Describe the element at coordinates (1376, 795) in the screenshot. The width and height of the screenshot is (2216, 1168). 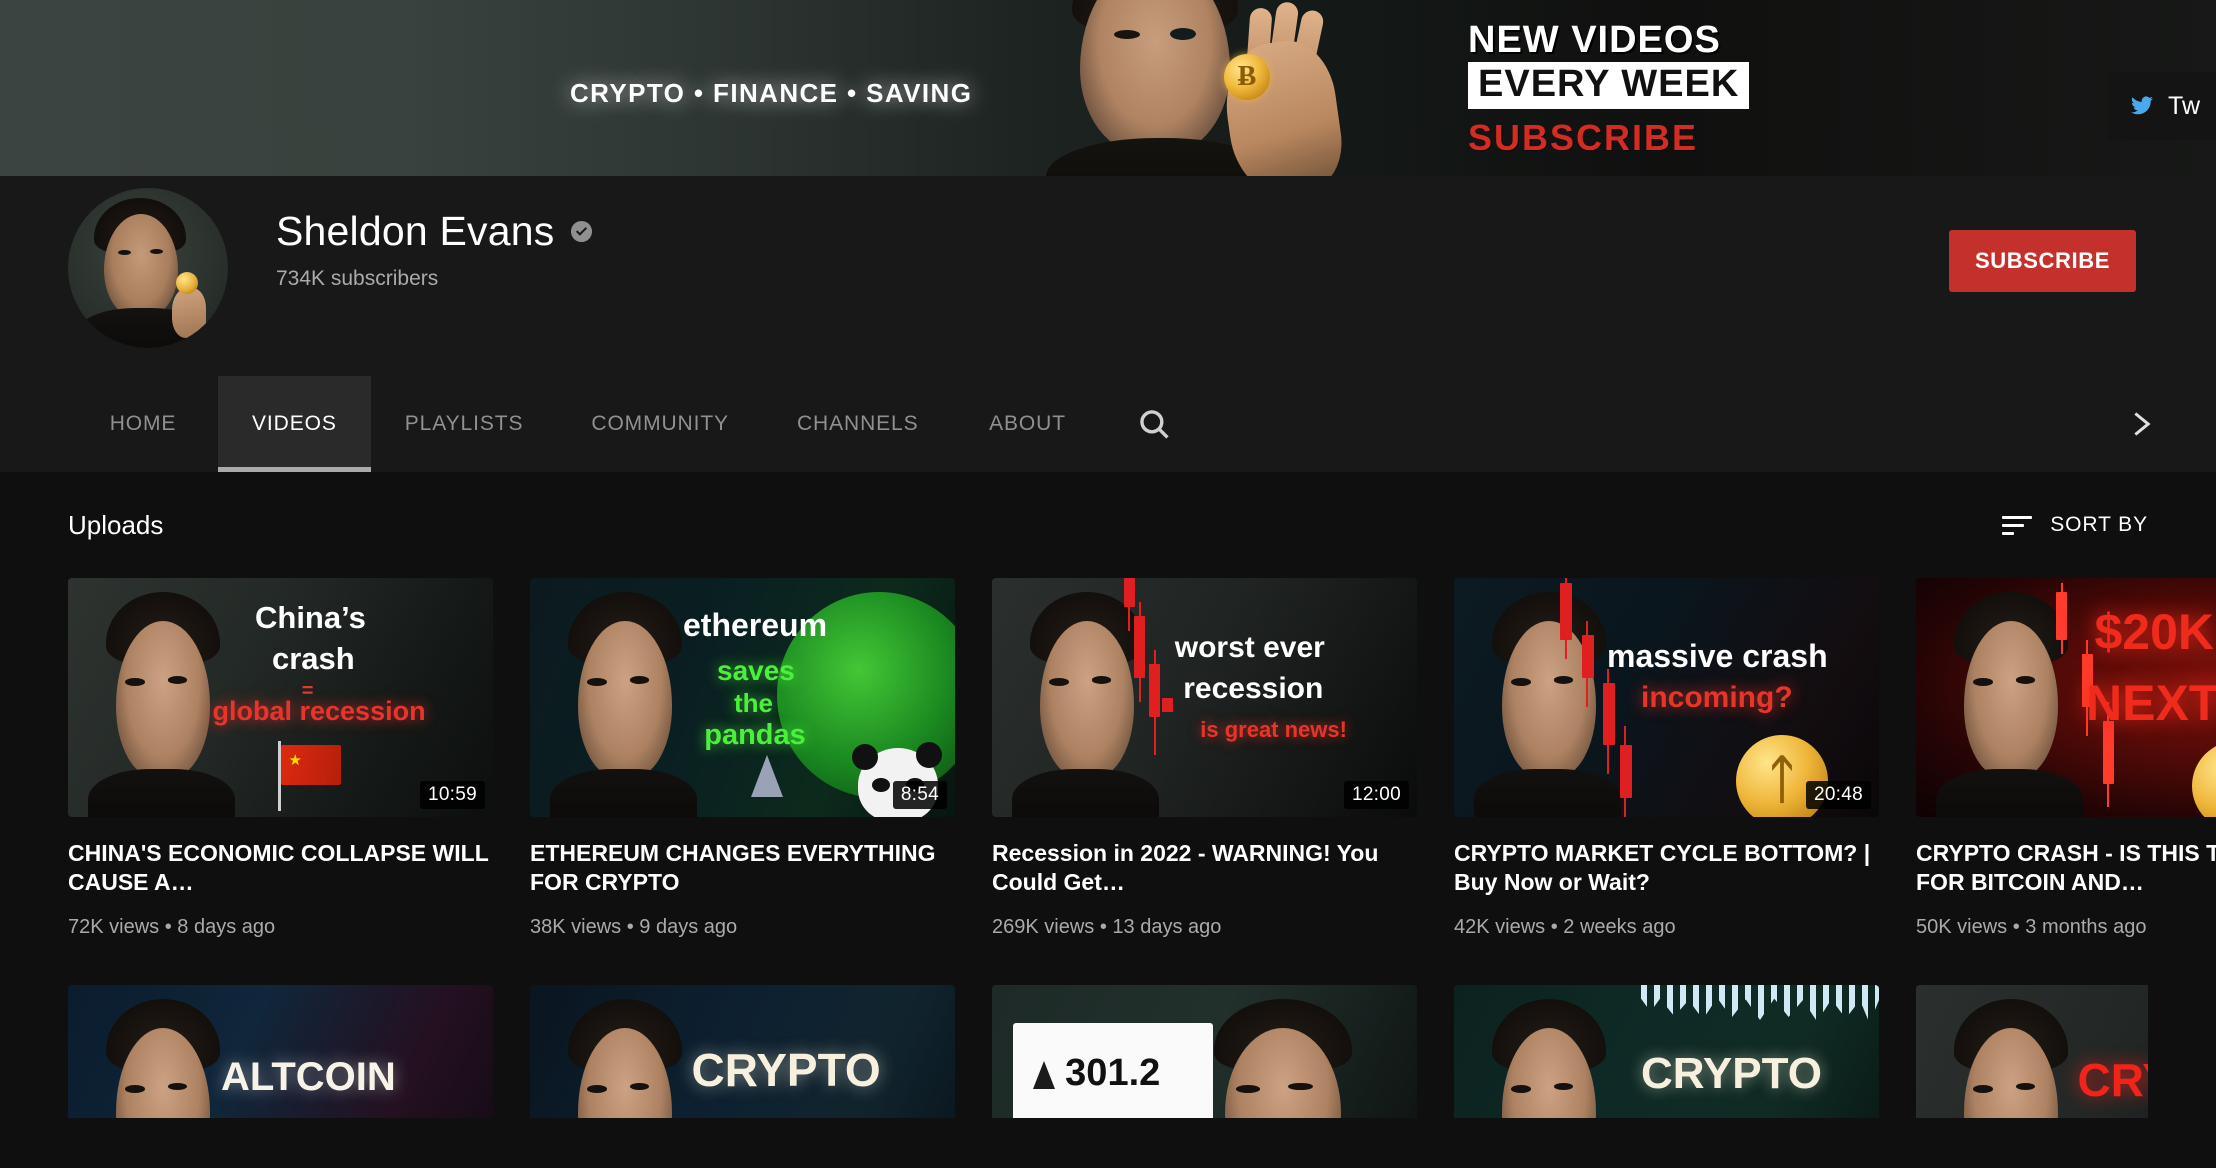
I see `video-duration: 12:00` at that location.